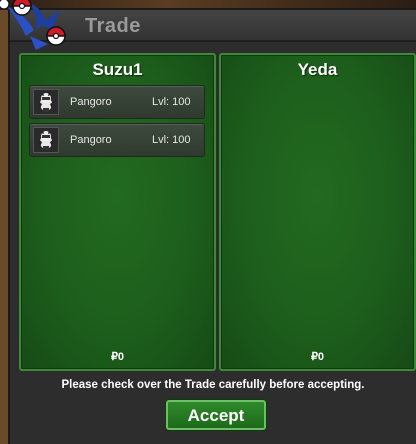  Describe the element at coordinates (117, 69) in the screenshot. I see `trader-name: Suzu1` at that location.